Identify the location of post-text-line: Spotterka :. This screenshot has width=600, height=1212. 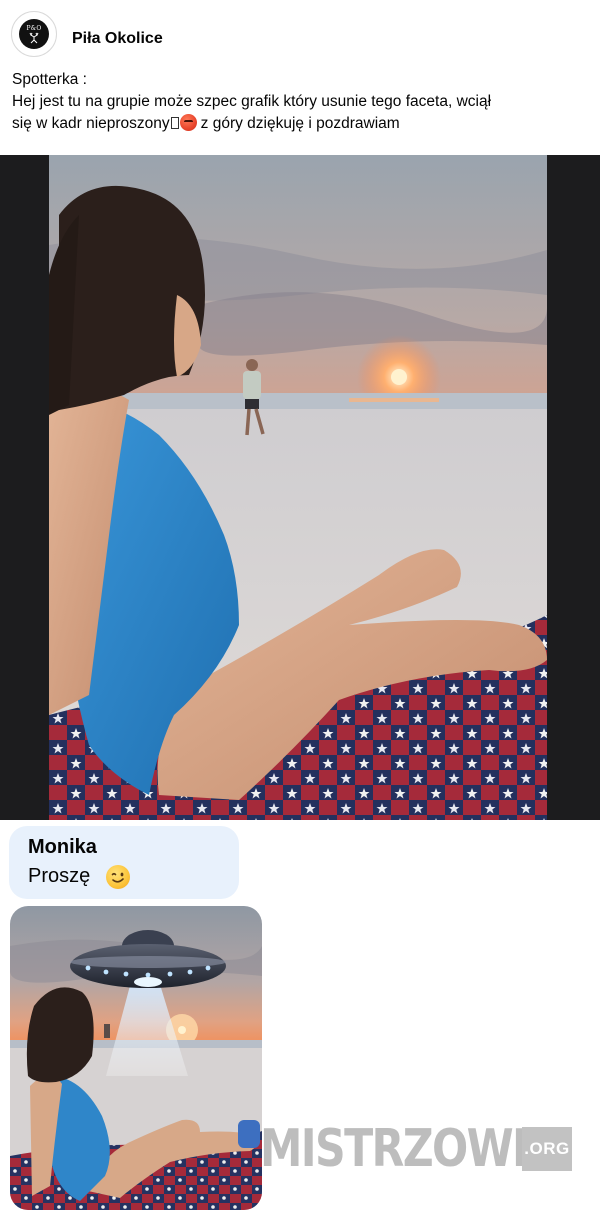
(49, 79).